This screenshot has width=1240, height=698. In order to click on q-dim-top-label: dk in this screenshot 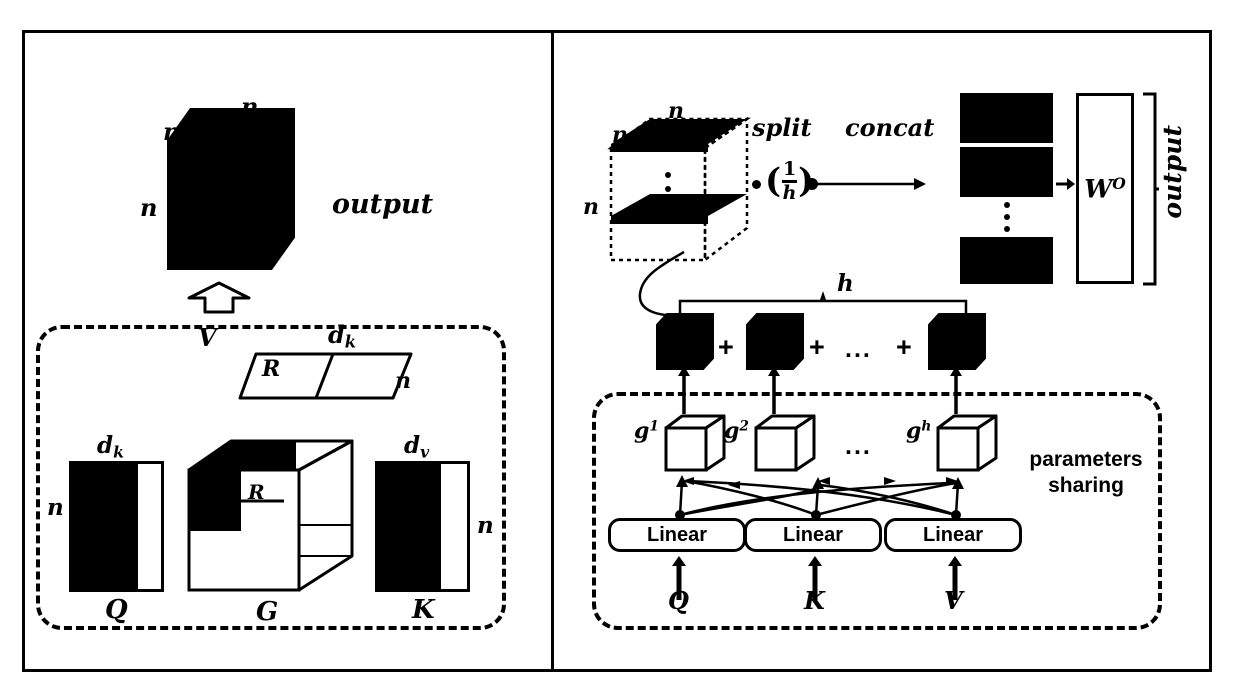, I will do `click(110, 446)`.